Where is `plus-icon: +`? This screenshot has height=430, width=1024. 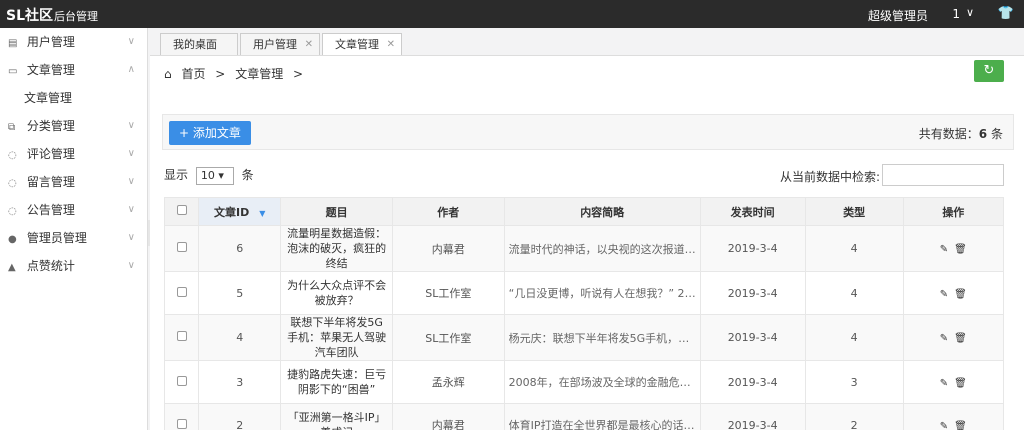
plus-icon: + is located at coordinates (184, 133).